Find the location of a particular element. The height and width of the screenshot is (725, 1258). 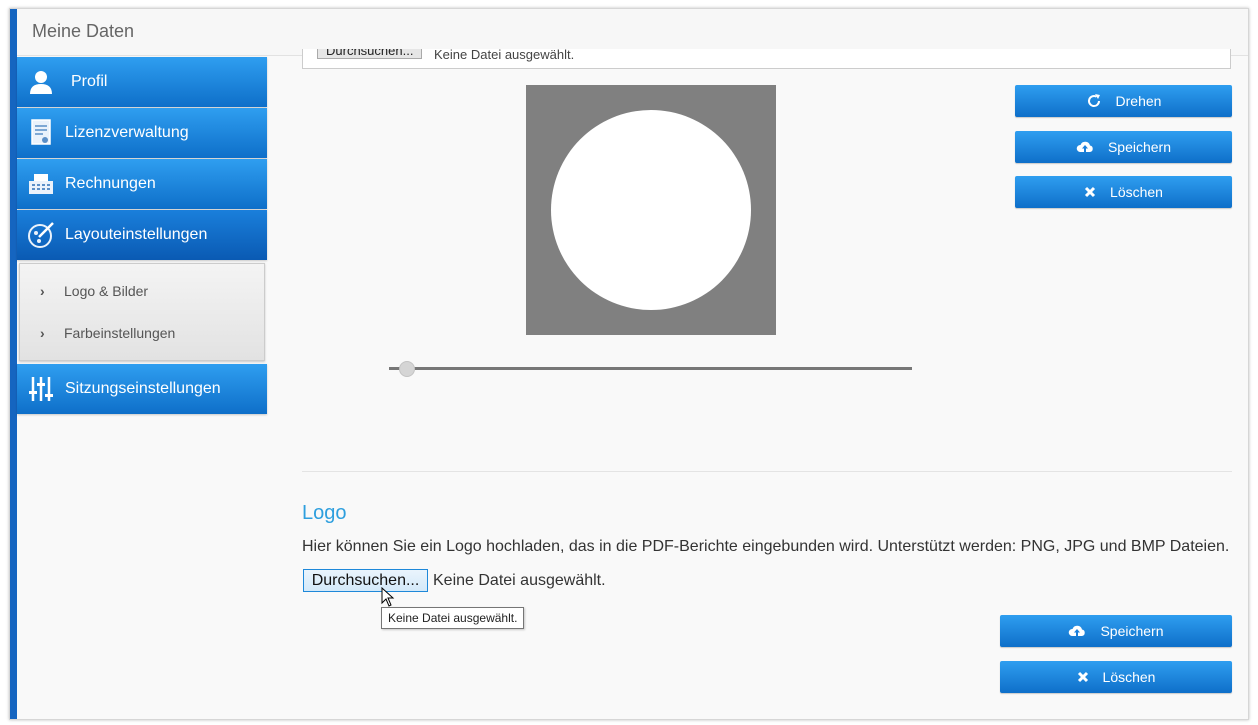

user-icon is located at coordinates (41, 82).